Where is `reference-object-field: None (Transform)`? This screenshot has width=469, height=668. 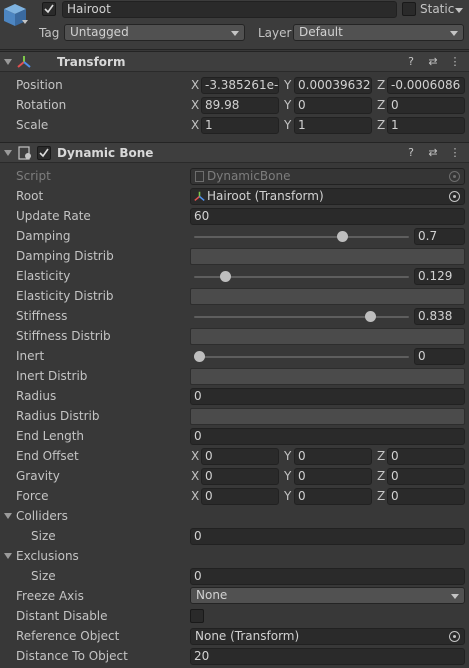
reference-object-field: None (Transform) is located at coordinates (327, 636).